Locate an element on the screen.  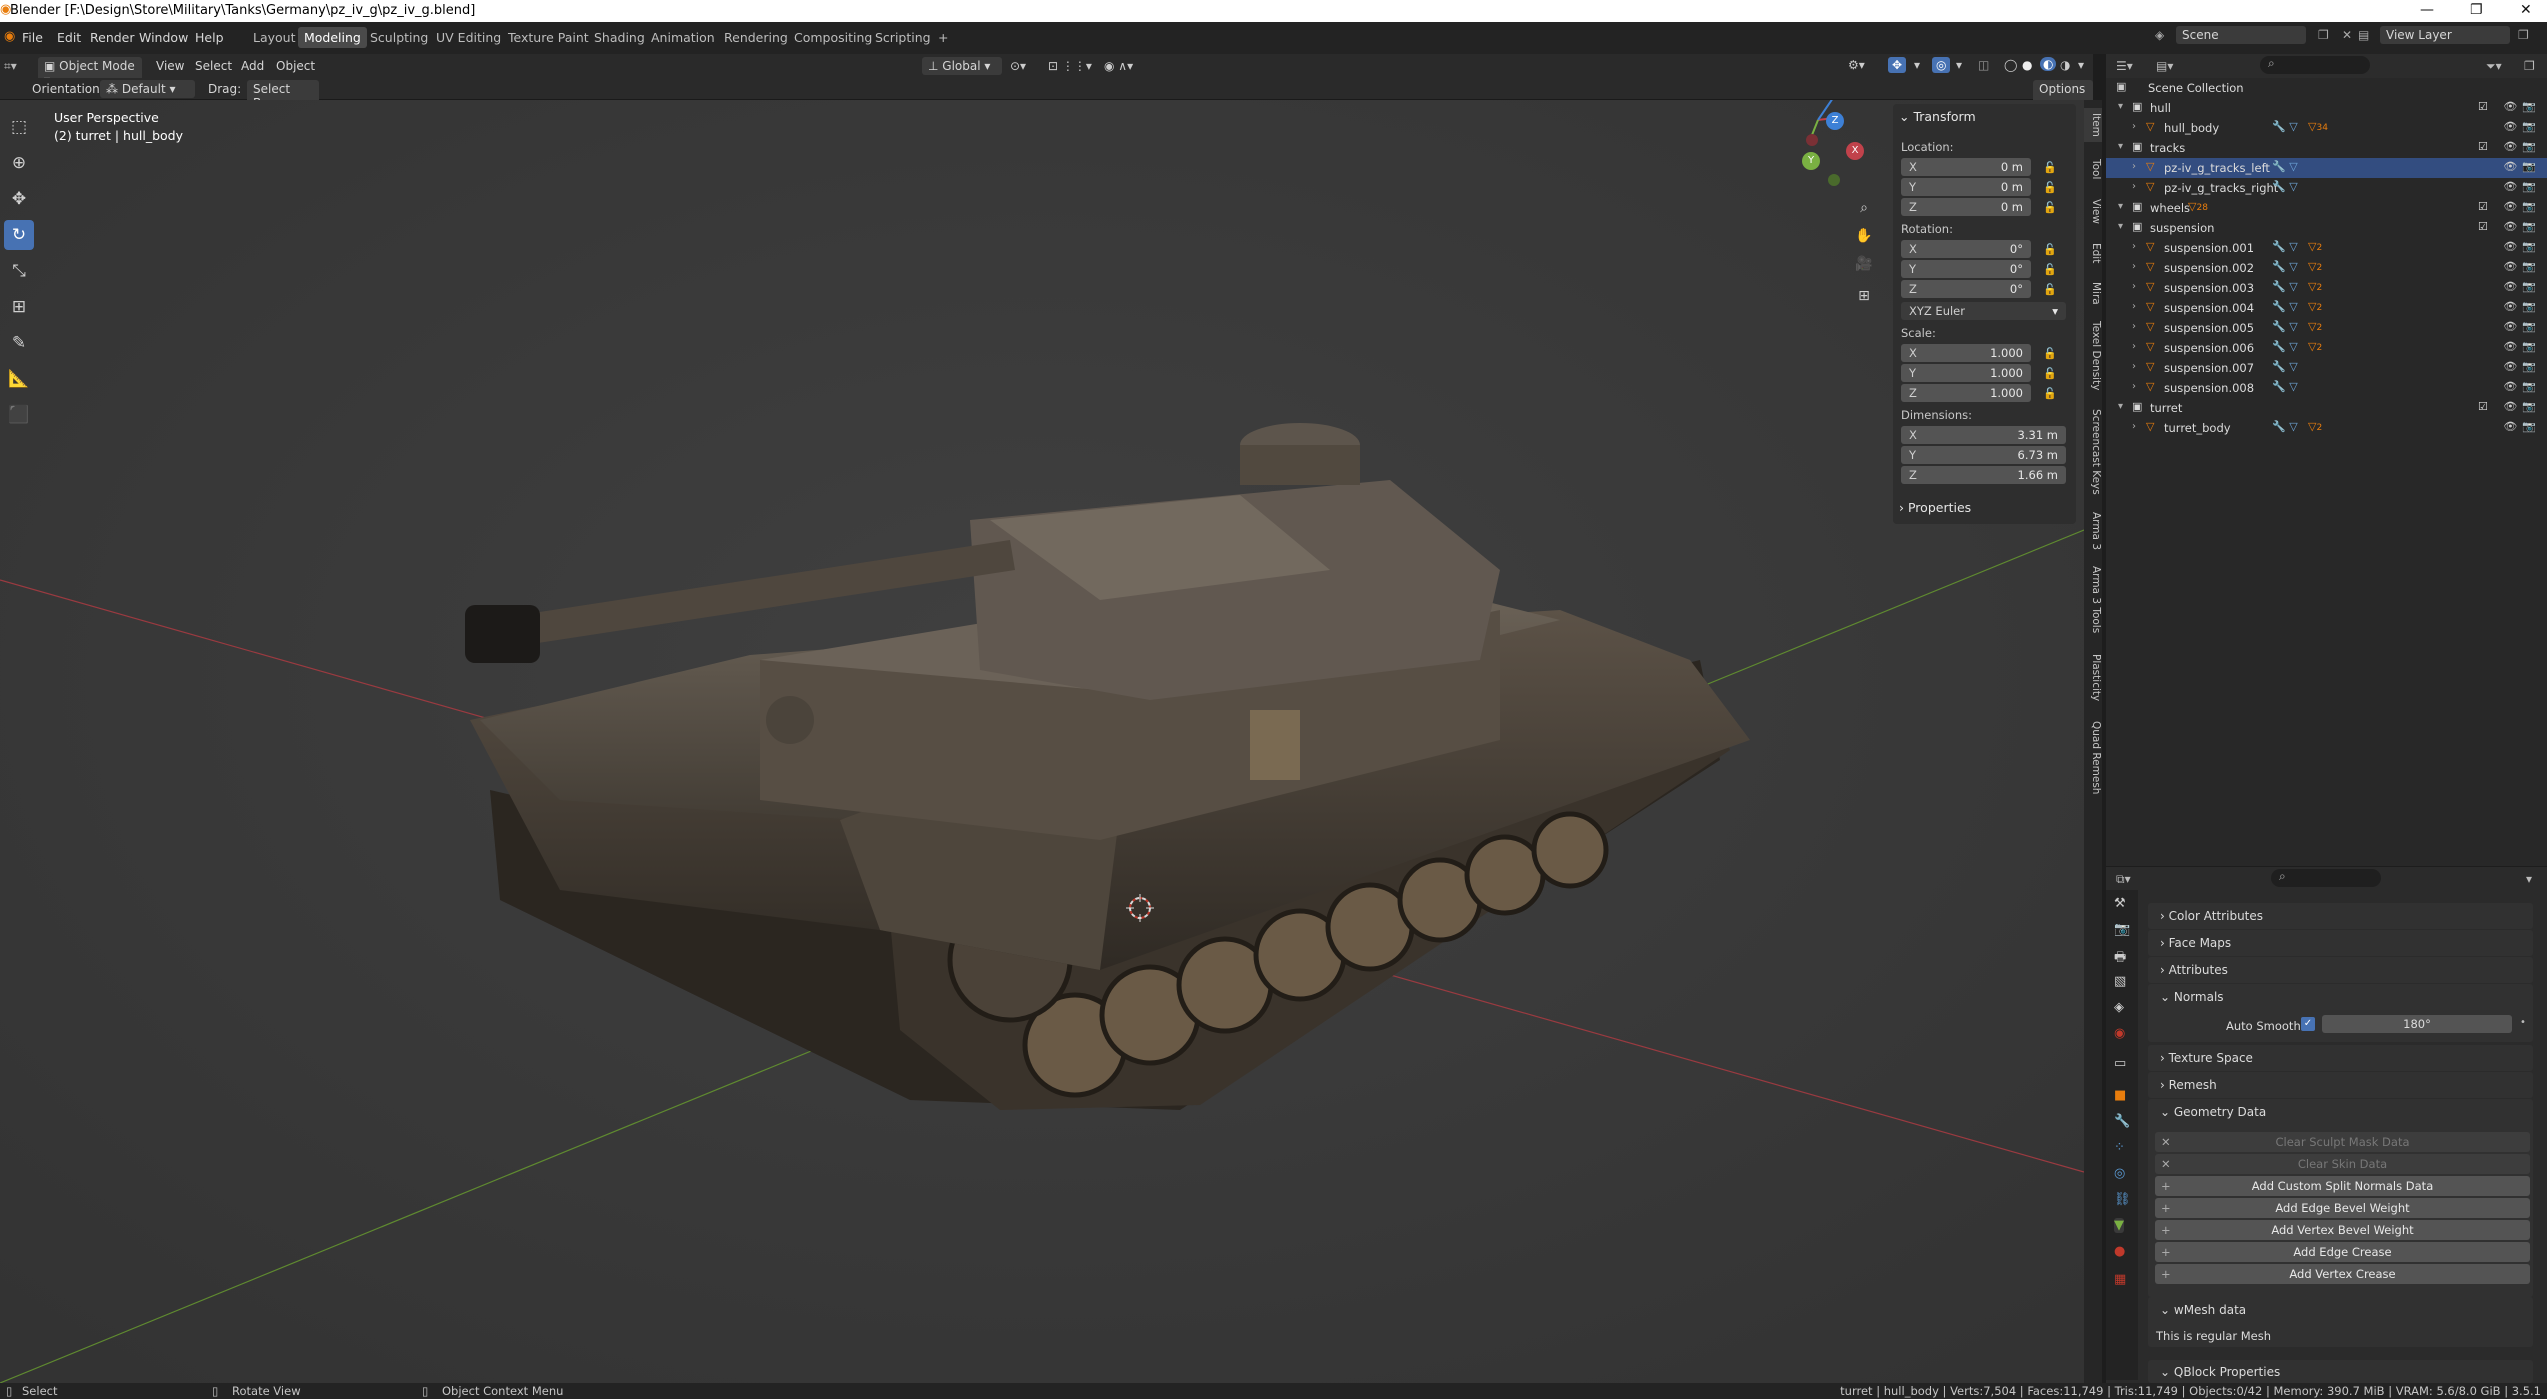
geometry-button: +Add Vertex Crease is located at coordinates (2342, 1274).